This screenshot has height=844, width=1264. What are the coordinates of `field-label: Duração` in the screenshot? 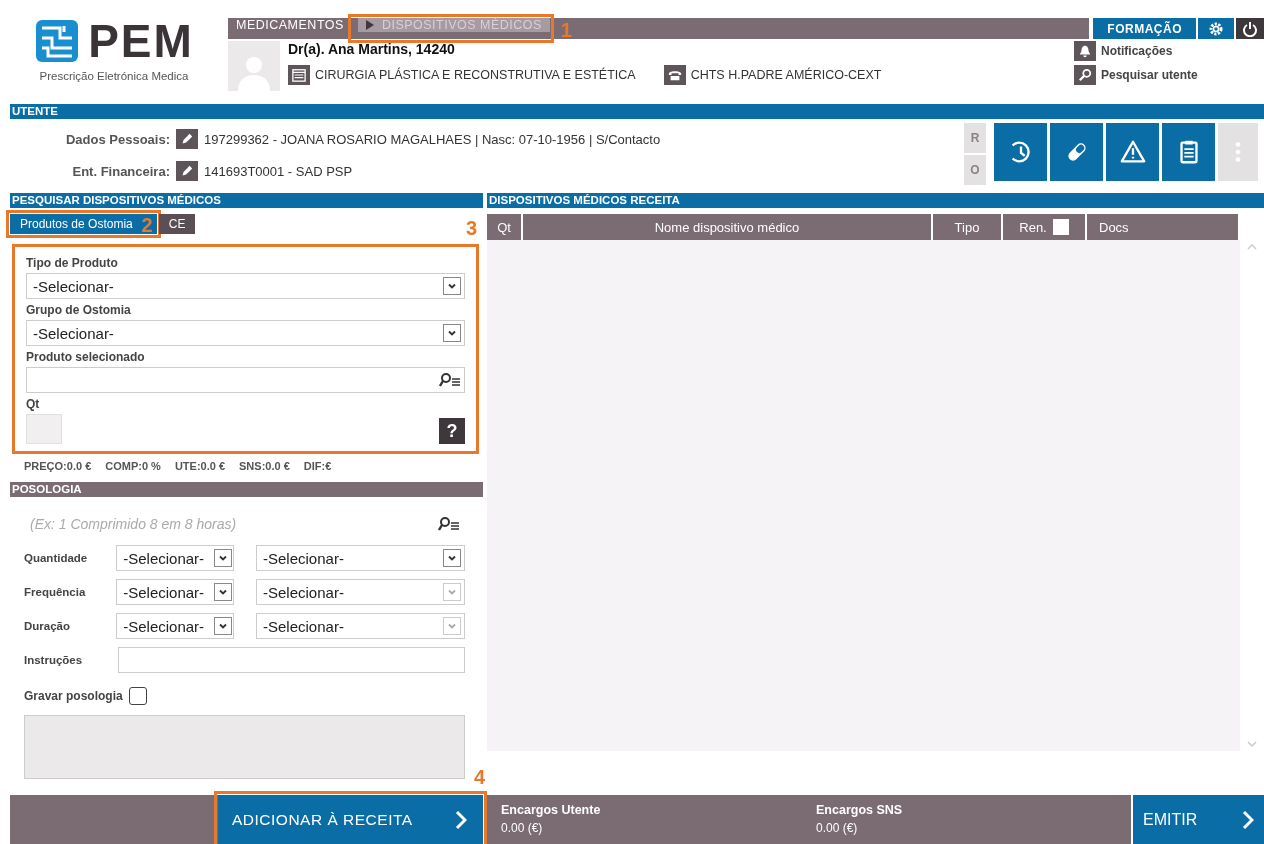 It's located at (48, 626).